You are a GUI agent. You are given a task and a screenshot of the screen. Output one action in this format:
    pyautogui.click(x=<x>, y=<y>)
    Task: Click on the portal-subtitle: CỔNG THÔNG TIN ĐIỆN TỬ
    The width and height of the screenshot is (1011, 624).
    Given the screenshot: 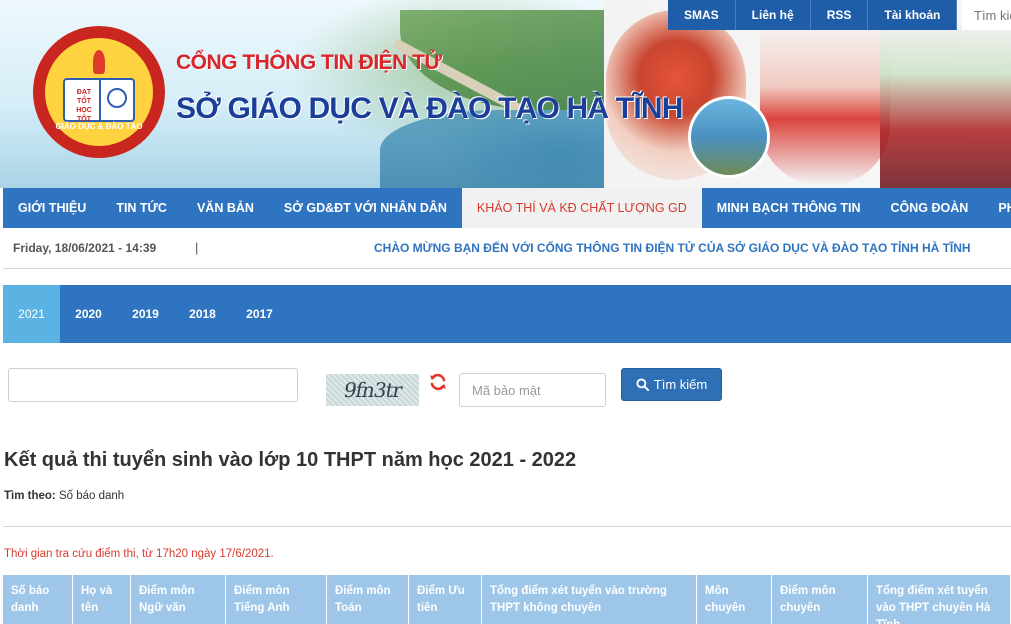 What is the action you would take?
    pyautogui.click(x=309, y=62)
    